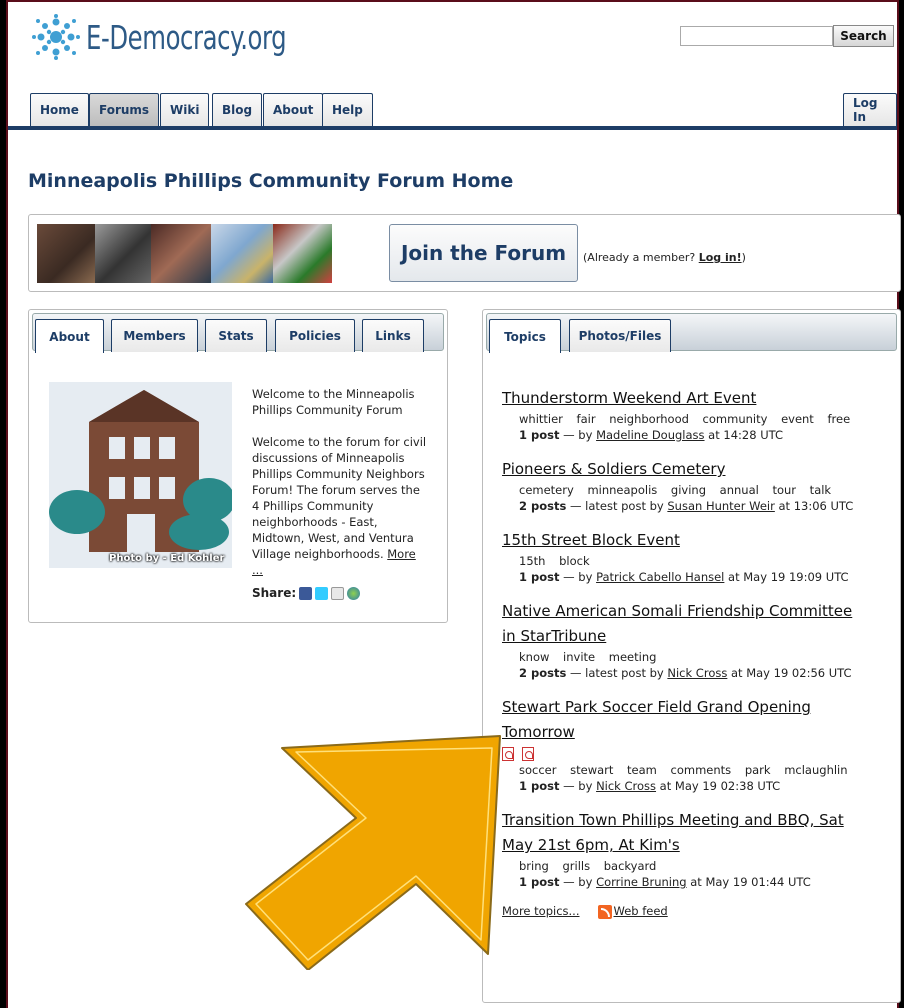  What do you see at coordinates (373, 852) in the screenshot?
I see `annotation-arrow-icon` at bounding box center [373, 852].